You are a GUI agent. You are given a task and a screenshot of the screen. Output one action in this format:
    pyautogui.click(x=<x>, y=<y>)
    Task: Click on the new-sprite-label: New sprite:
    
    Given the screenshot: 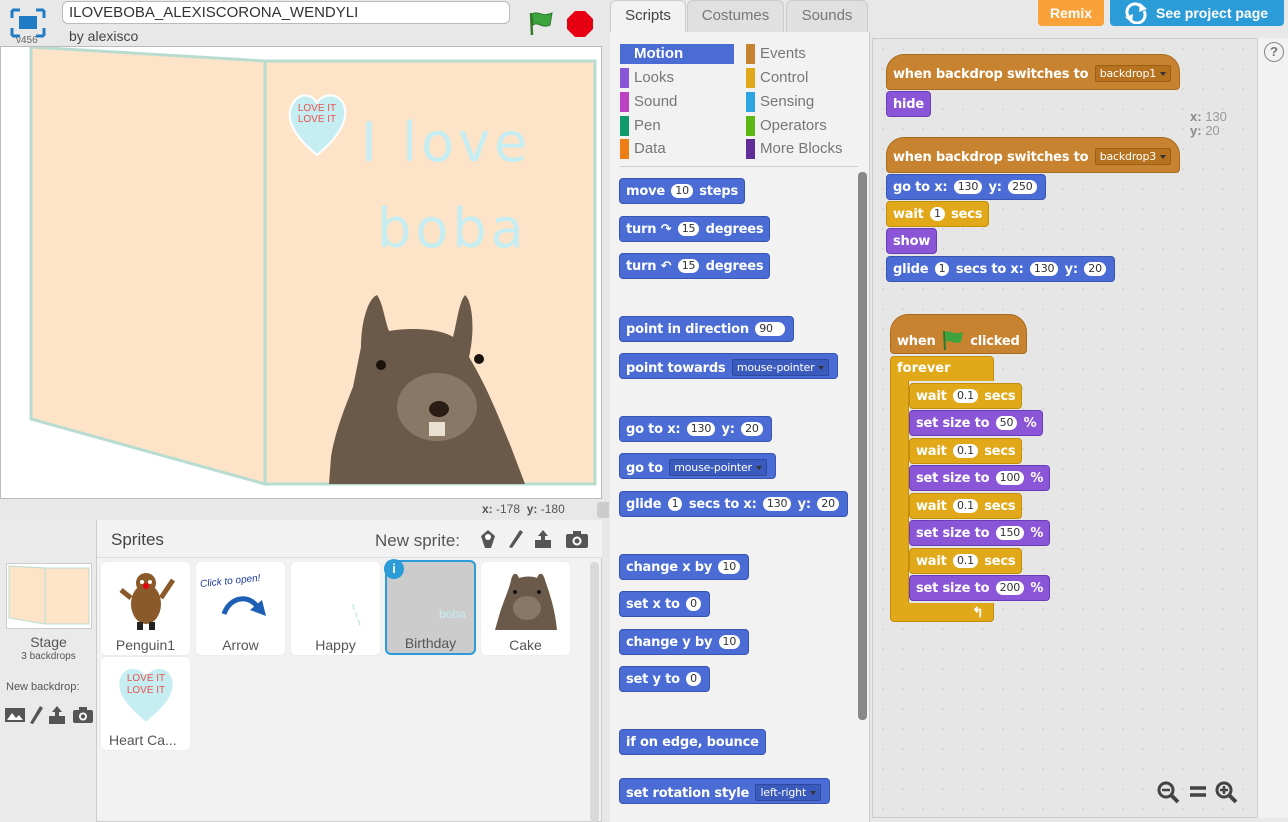 What is the action you would take?
    pyautogui.click(x=418, y=540)
    